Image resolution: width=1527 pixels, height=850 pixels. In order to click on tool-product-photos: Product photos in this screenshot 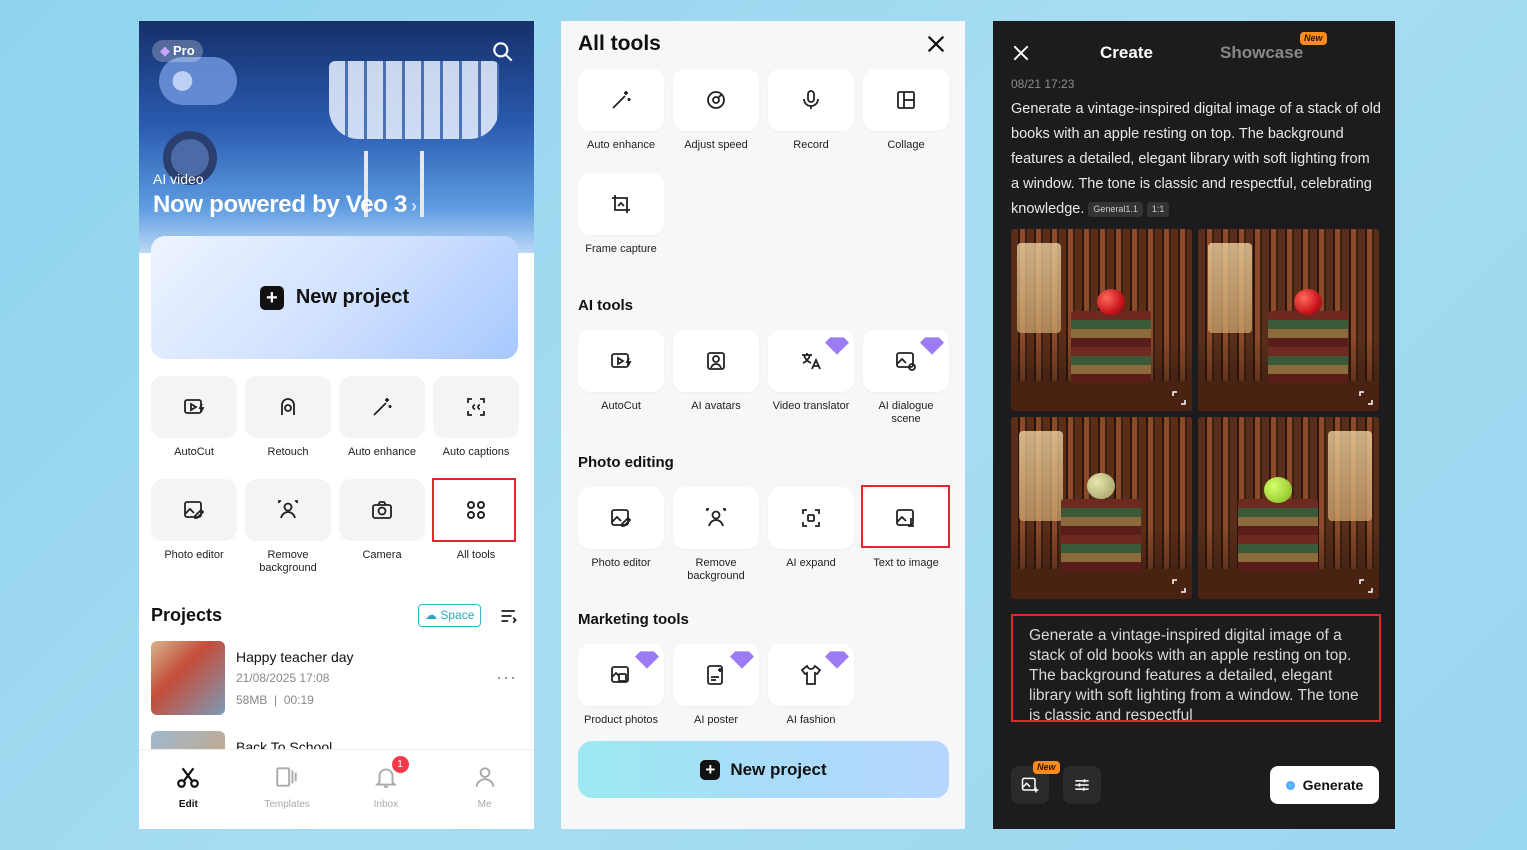, I will do `click(621, 685)`.